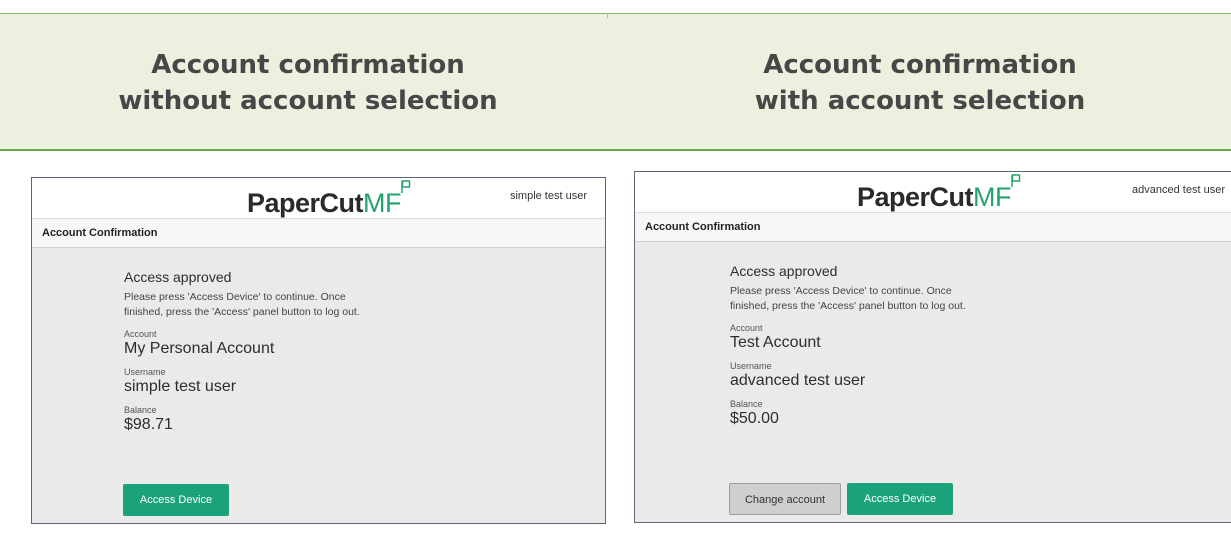 The image size is (1231, 538). Describe the element at coordinates (148, 424) in the screenshot. I see `balance-value: $98.71` at that location.